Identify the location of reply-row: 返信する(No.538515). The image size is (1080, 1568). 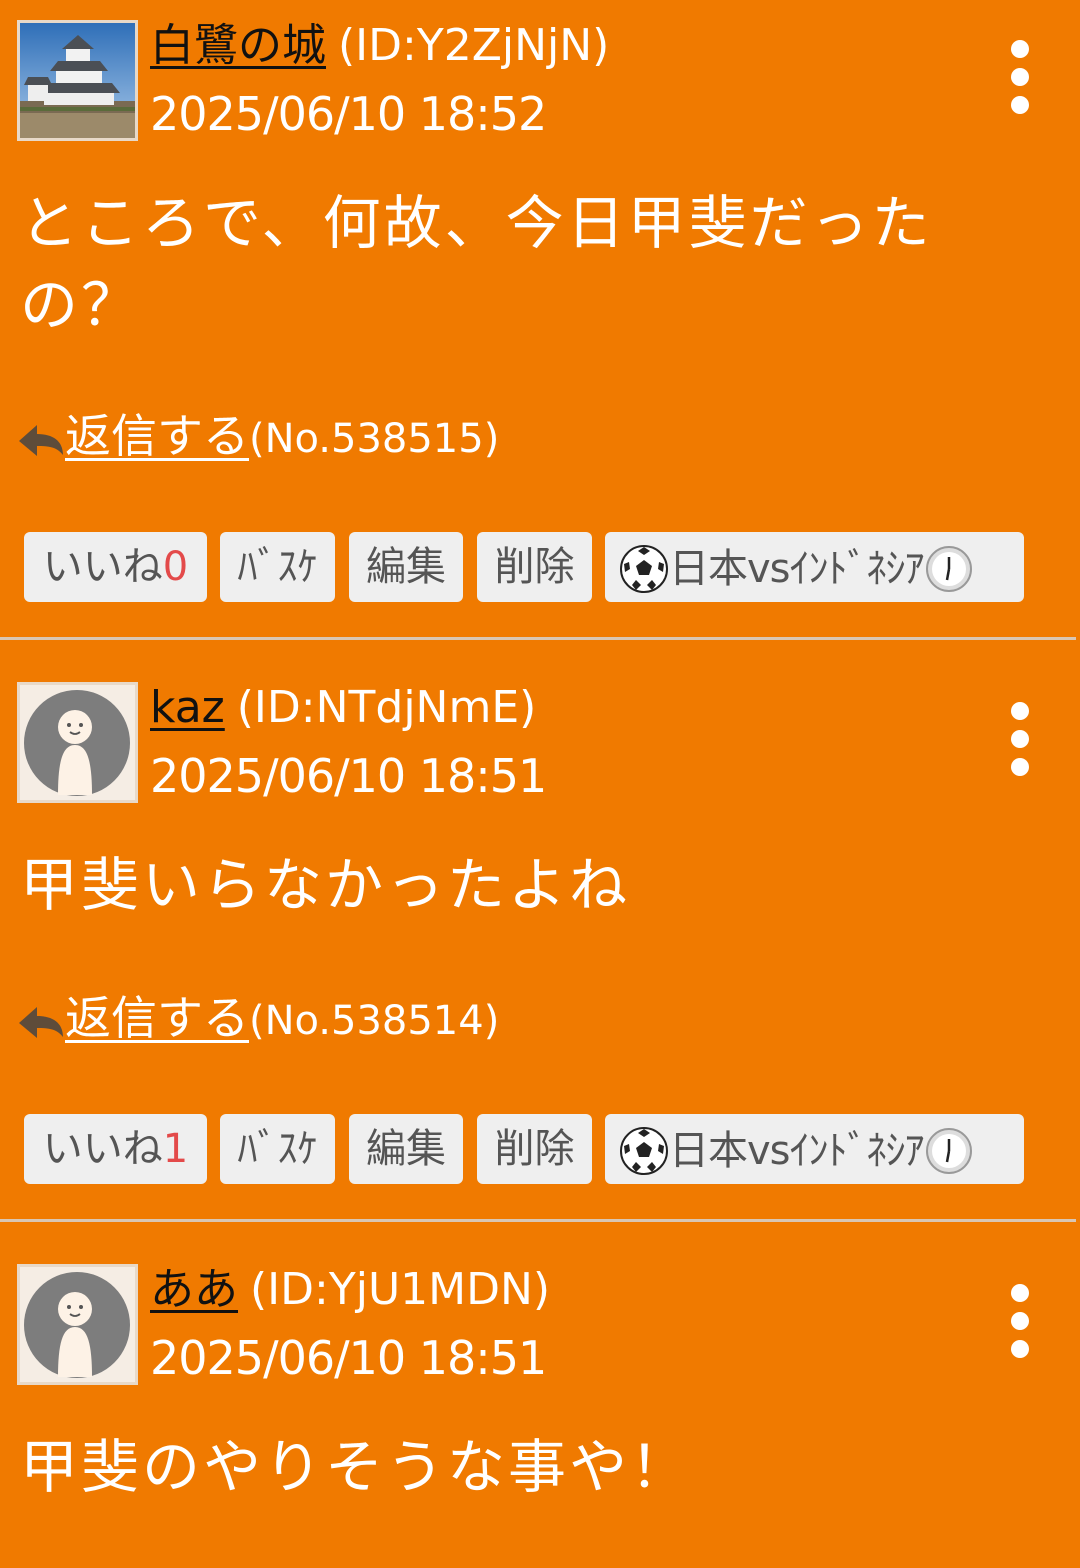
(258, 436).